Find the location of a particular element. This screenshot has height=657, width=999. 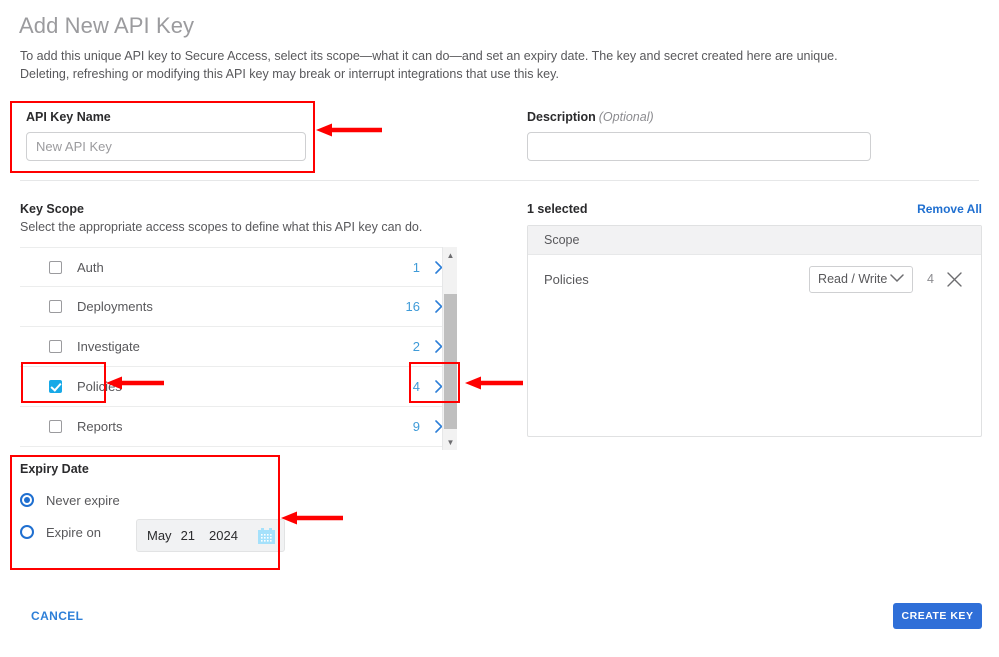

annotation-arrow-expiry-date is located at coordinates (312, 518).